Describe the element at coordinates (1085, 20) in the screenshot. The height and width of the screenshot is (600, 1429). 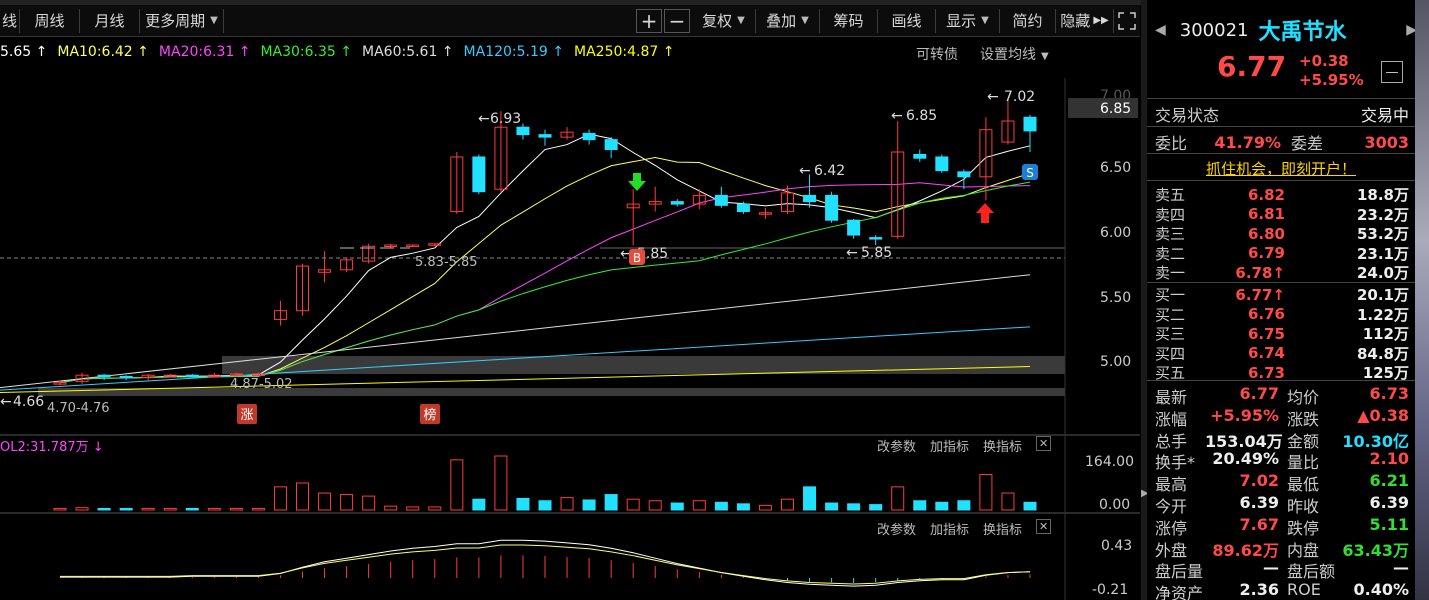
I see `hide-button: 隐藏 ▶▶` at that location.